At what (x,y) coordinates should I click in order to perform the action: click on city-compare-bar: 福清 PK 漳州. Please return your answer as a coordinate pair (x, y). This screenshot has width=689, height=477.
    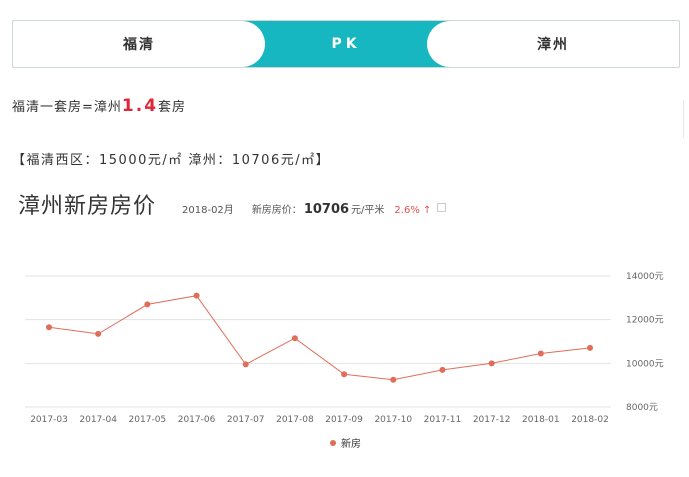
    Looking at the image, I should click on (346, 44).